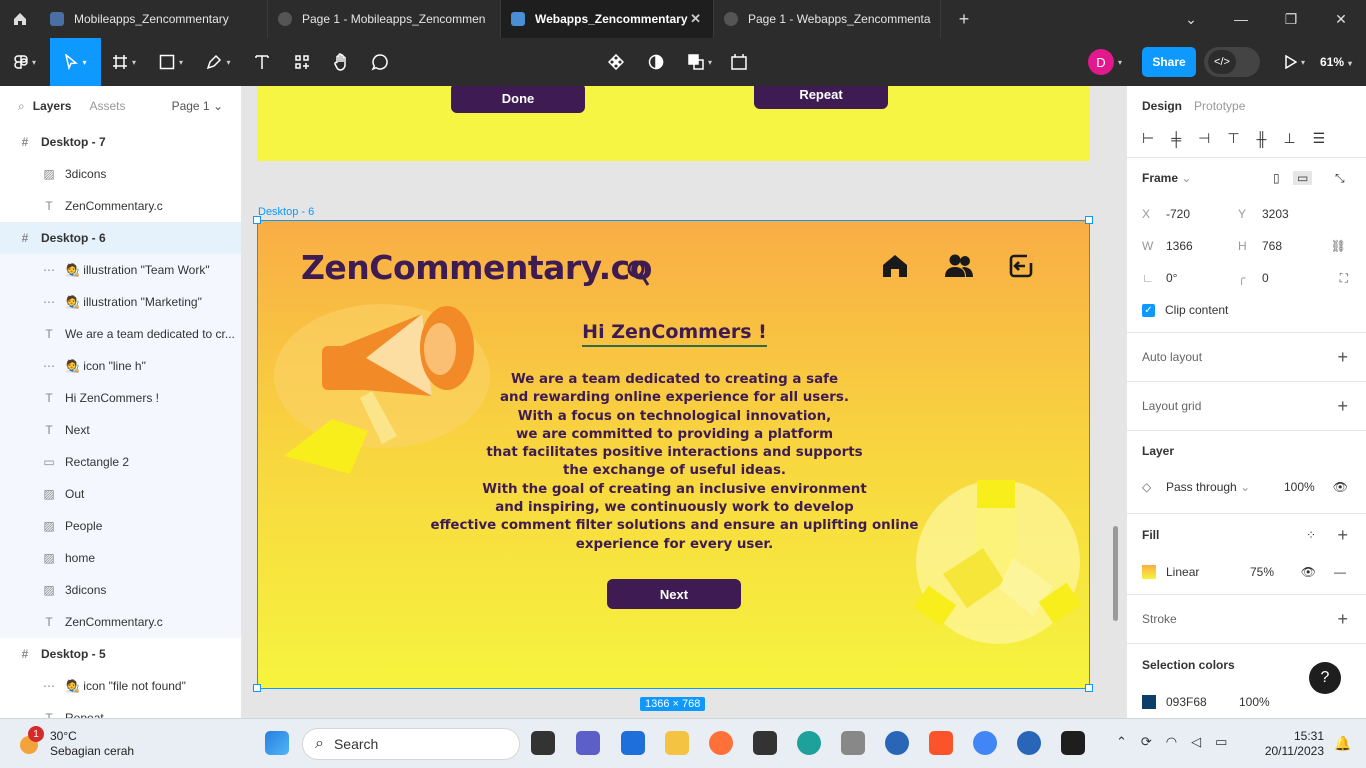 This screenshot has height=768, width=1366. I want to click on landscape-icon: ▭, so click(1303, 178).